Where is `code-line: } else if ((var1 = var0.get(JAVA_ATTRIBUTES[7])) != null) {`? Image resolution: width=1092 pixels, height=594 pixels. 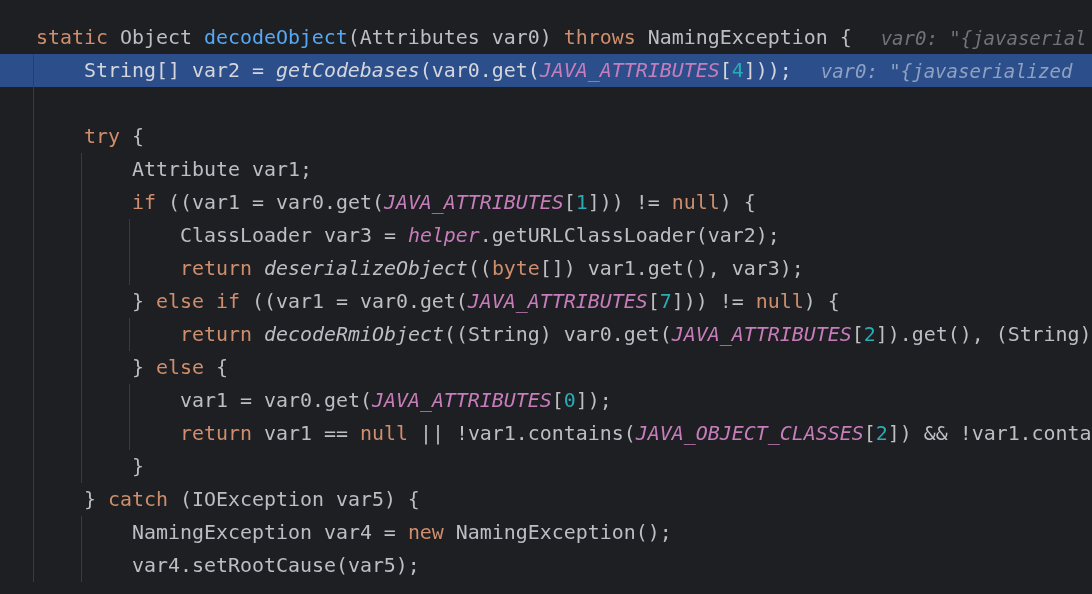 code-line: } else if ((var1 = var0.get(JAVA_ATTRIBUTES[7])) != null) { is located at coordinates (486, 301).